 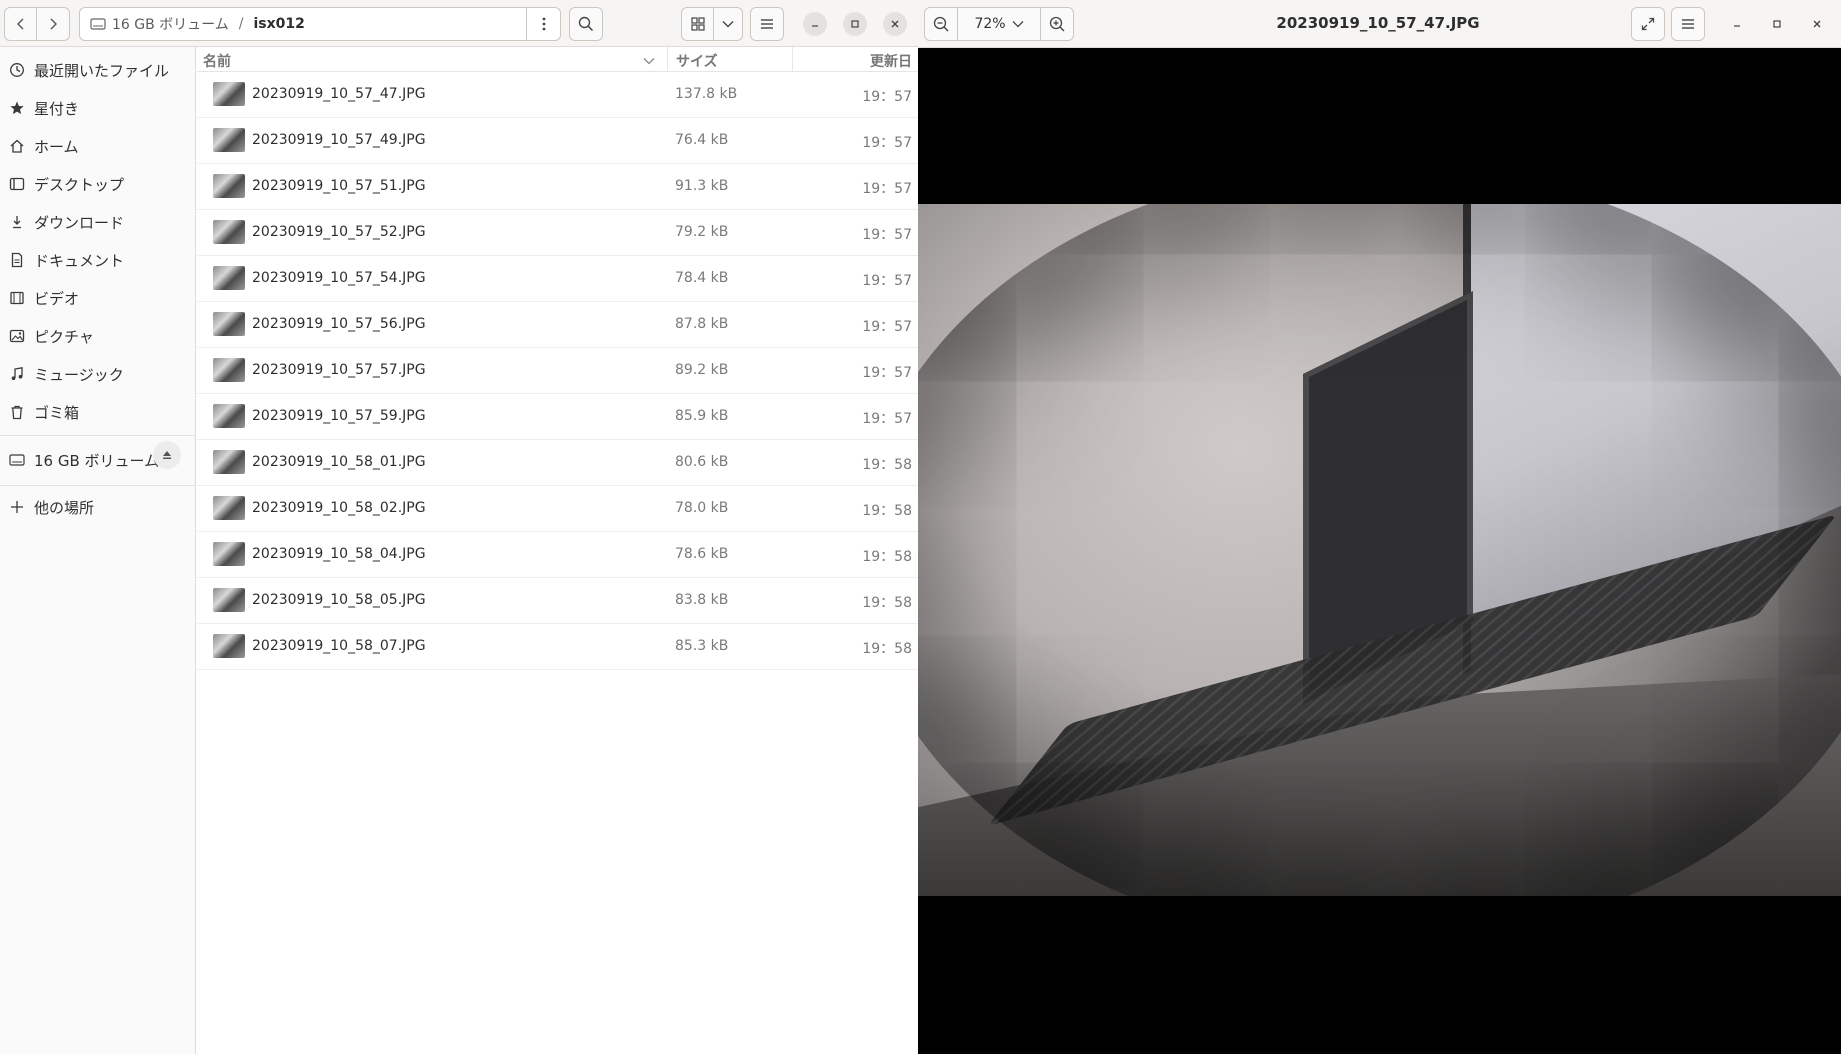 What do you see at coordinates (941, 24) in the screenshot?
I see `zoom-out-button` at bounding box center [941, 24].